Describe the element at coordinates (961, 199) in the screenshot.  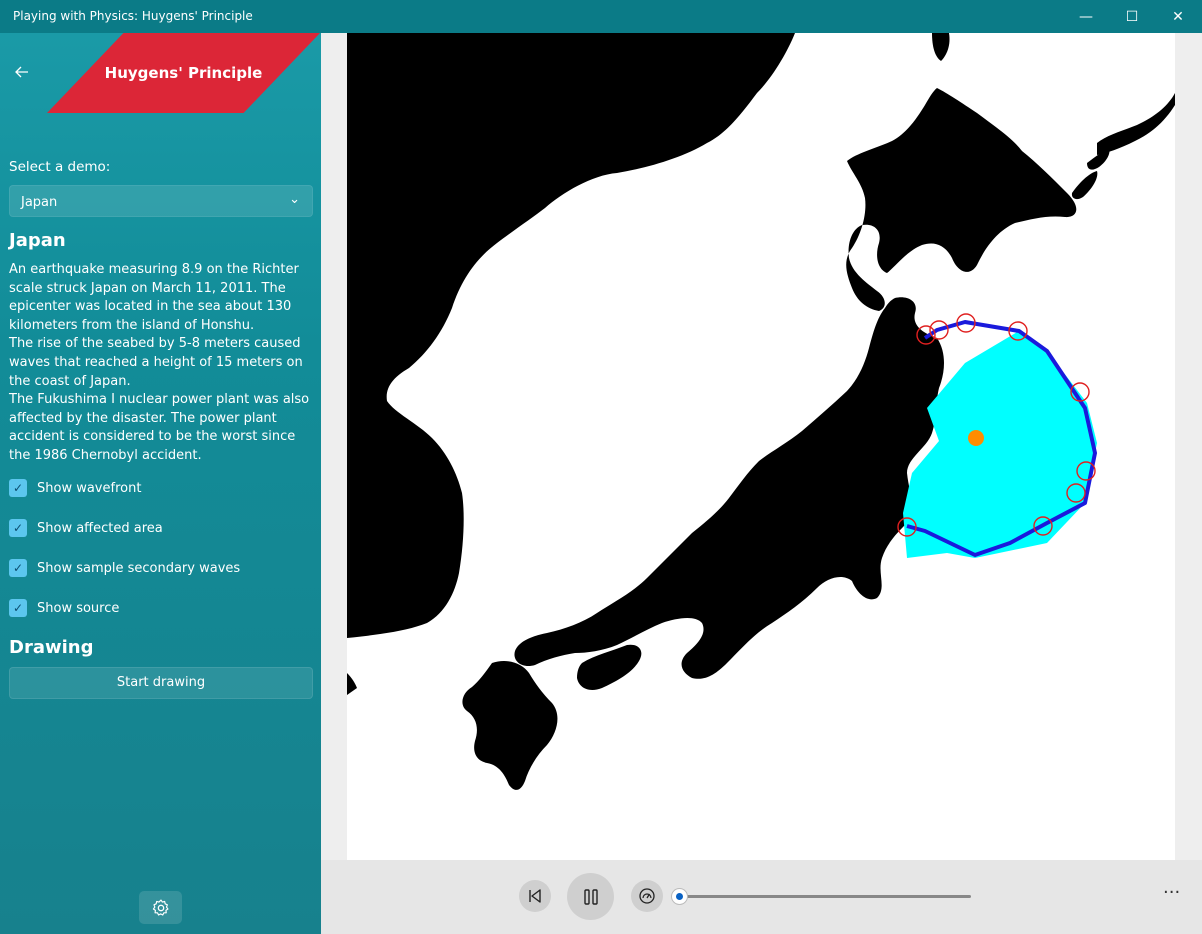
I see `hokkaido-island` at that location.